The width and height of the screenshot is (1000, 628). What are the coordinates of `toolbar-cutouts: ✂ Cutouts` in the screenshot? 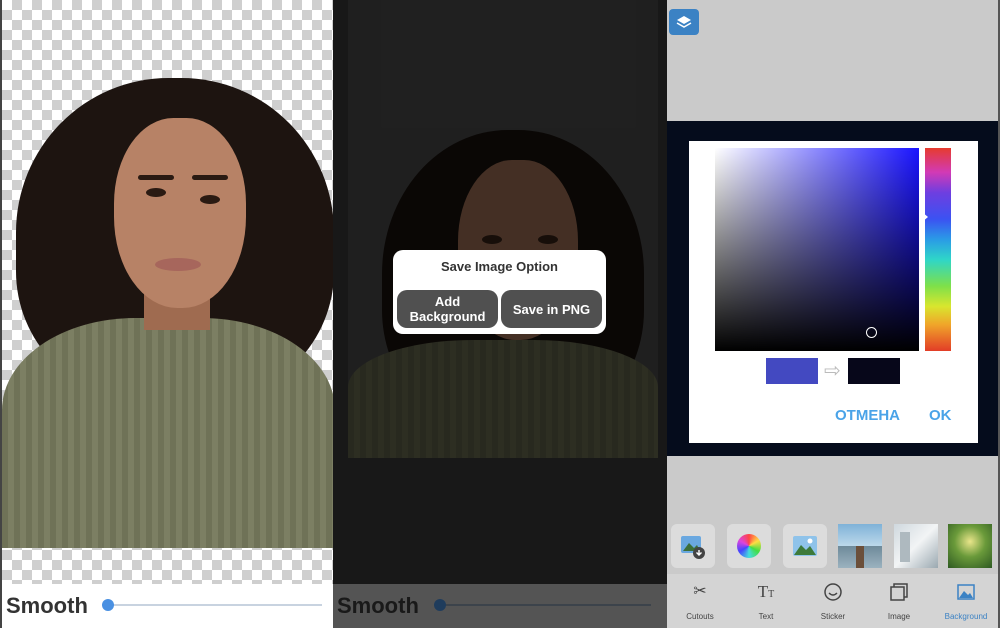 It's located at (700, 604).